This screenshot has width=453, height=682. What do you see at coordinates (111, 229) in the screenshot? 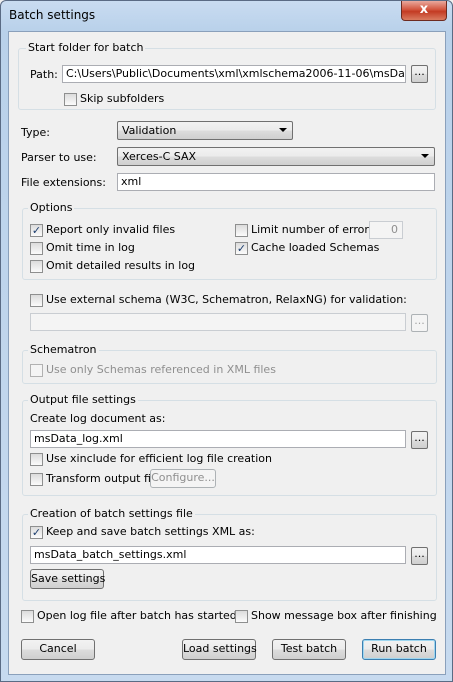
I see `report-only-invalid-label: Report only invalid files` at bounding box center [111, 229].